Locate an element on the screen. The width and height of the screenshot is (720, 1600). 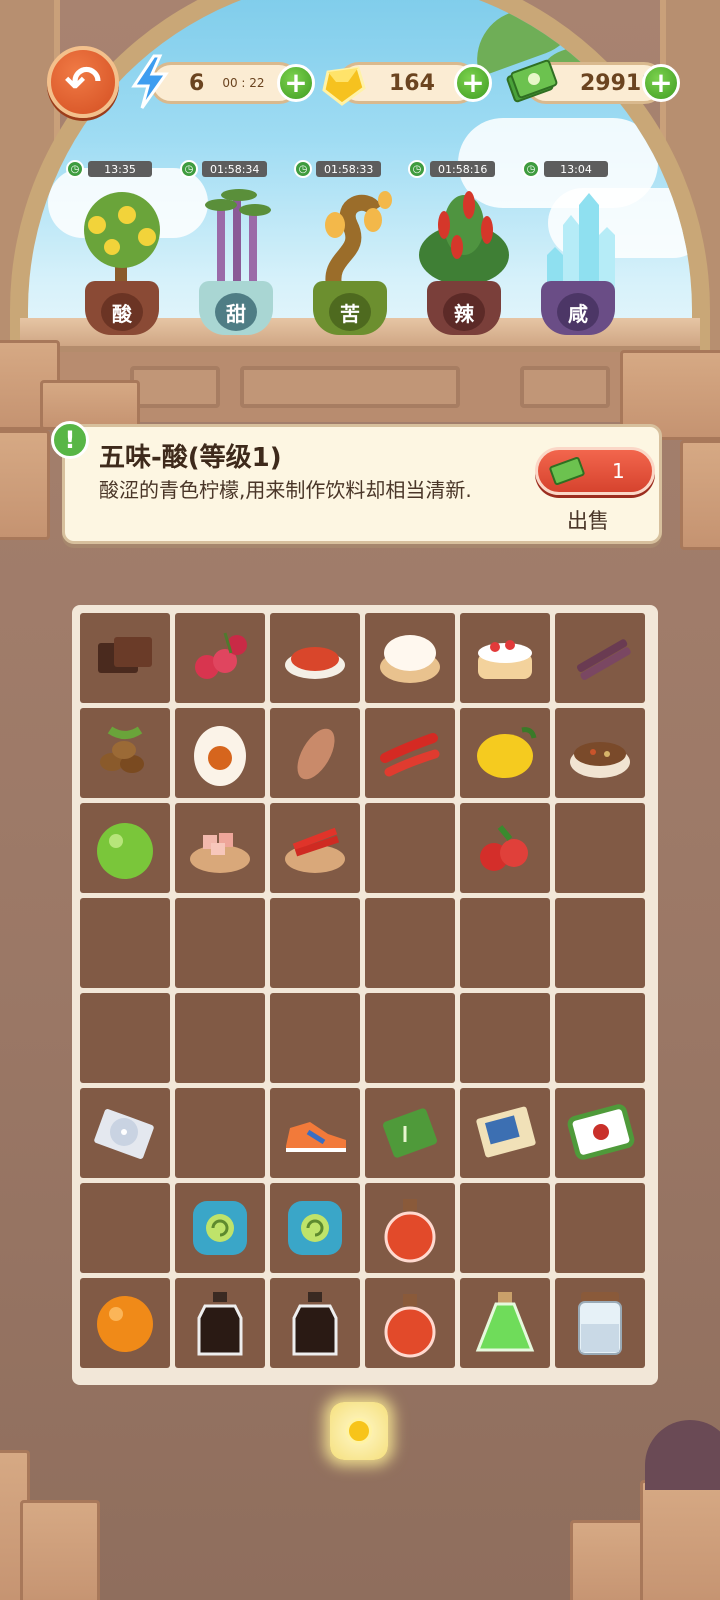
chocolate-icon is located at coordinates (125, 658).